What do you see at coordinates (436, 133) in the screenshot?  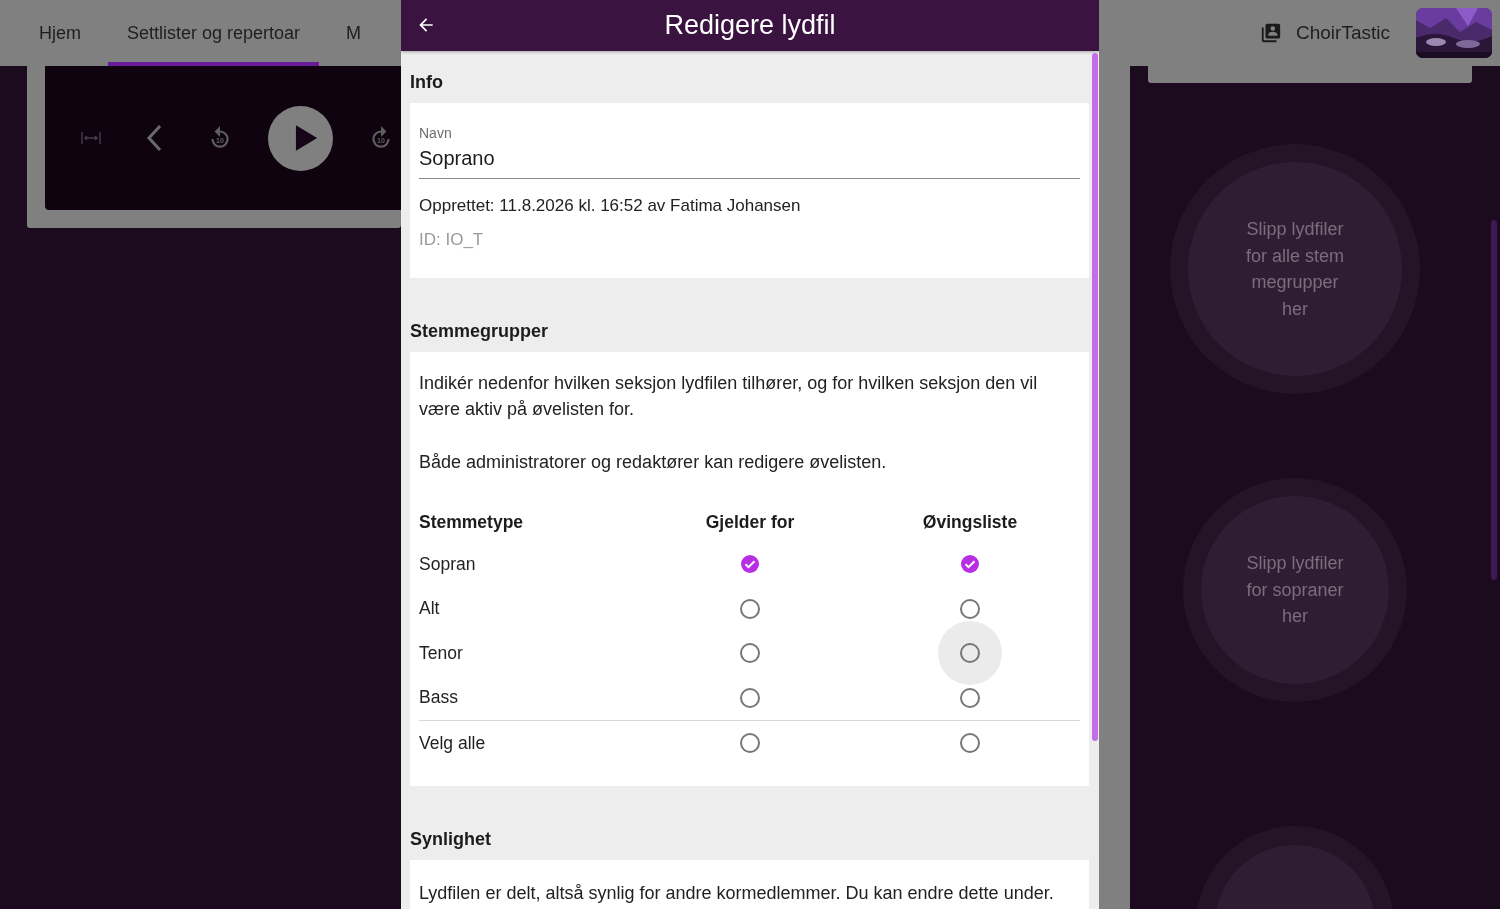 I see `field-label: Navn` at bounding box center [436, 133].